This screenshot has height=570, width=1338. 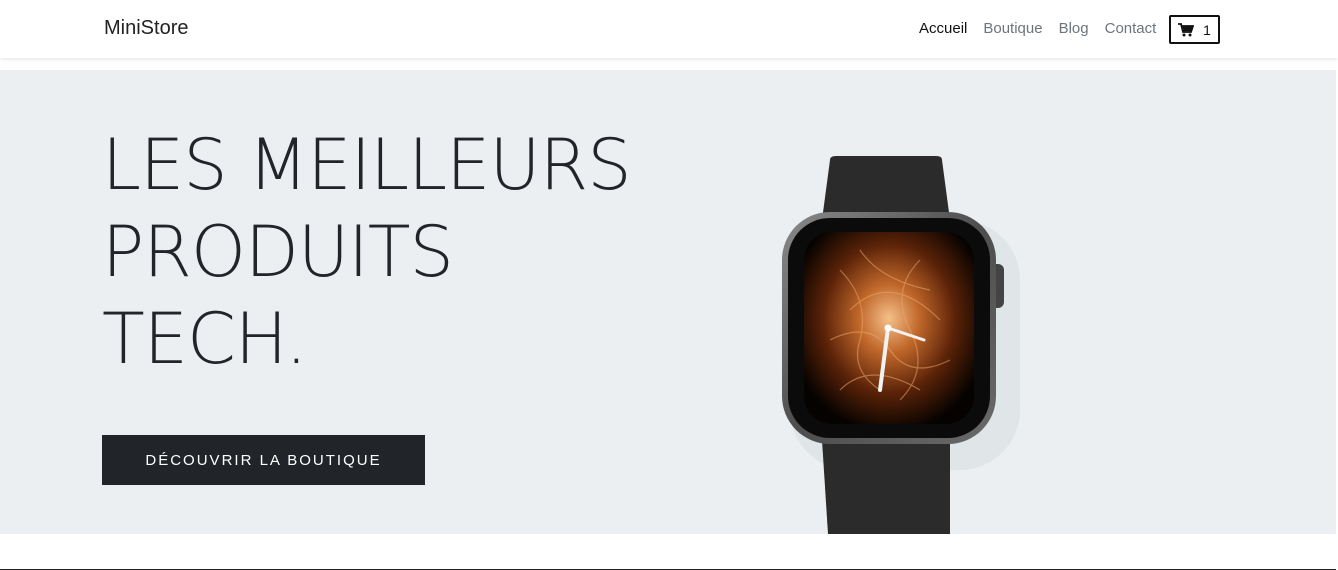 What do you see at coordinates (1207, 29) in the screenshot?
I see `cart-count: 1` at bounding box center [1207, 29].